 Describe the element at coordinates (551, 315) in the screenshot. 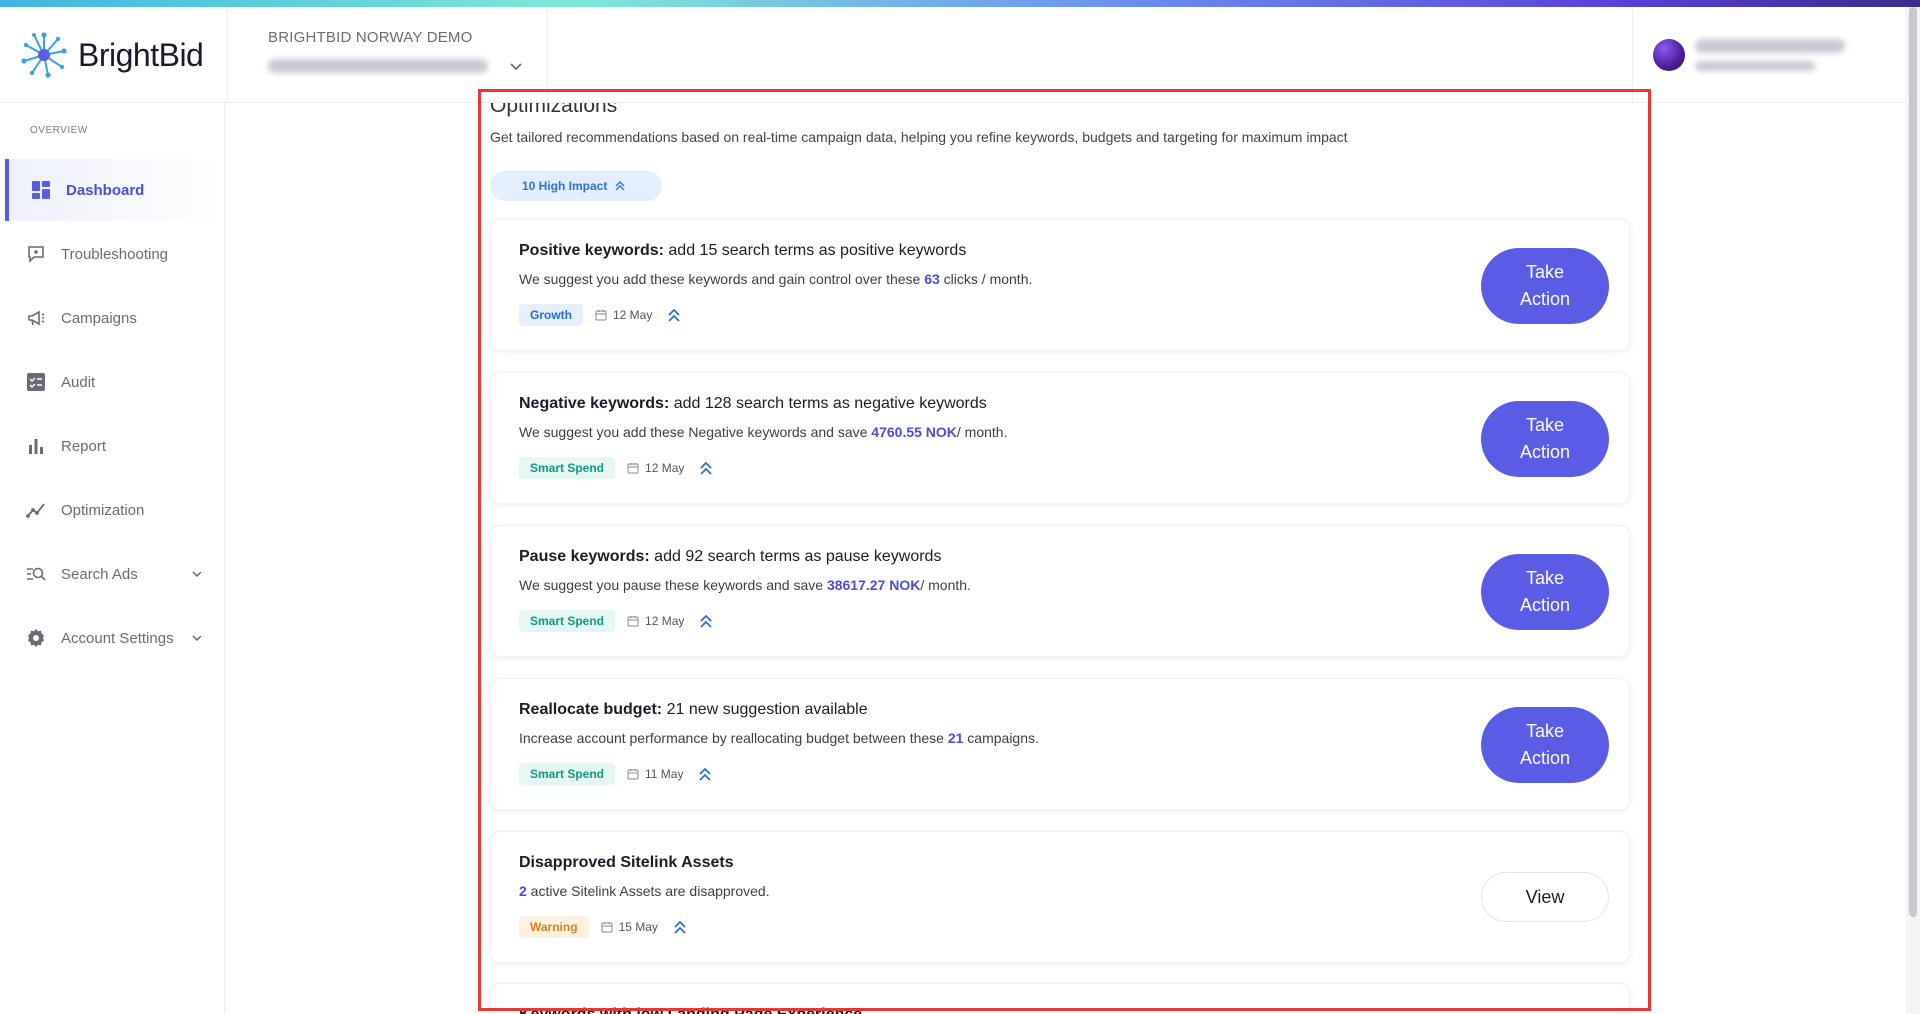

I see `category-tag: Growth` at that location.